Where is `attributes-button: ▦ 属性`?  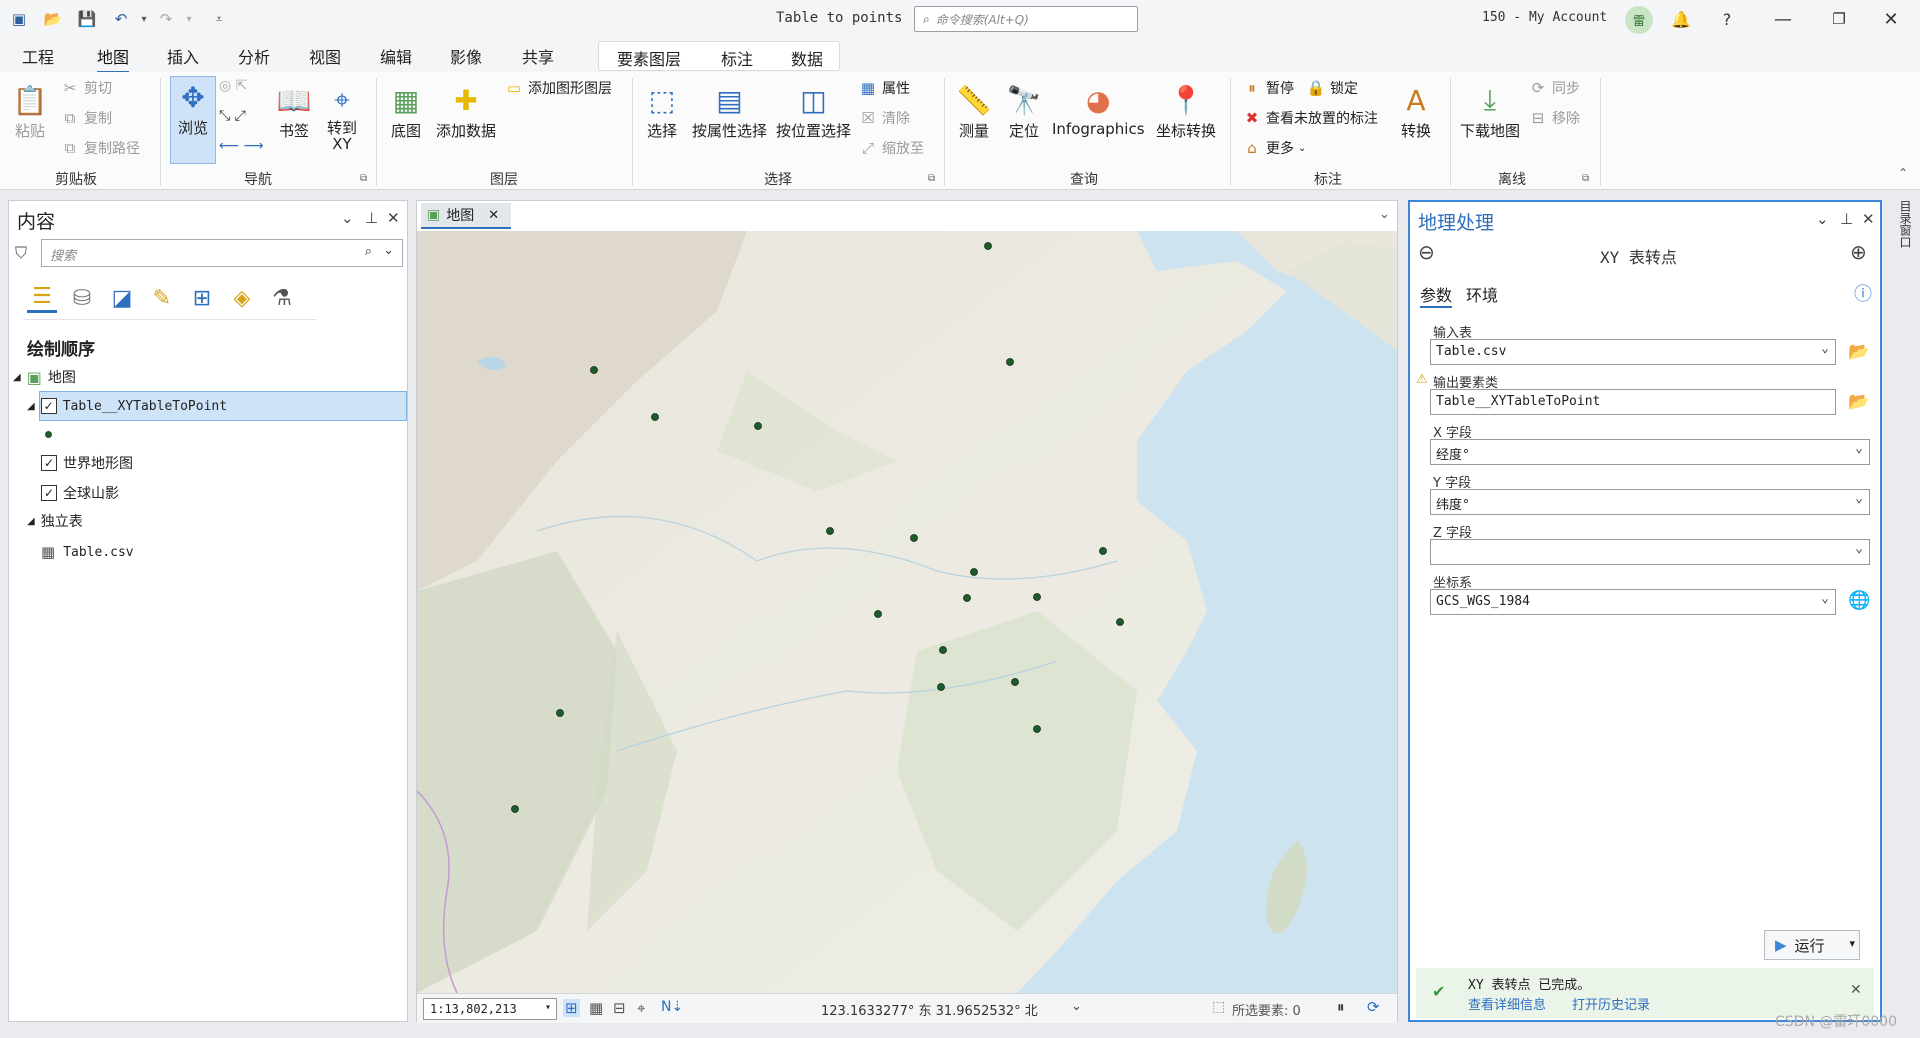
attributes-button: ▦ 属性 is located at coordinates (884, 88).